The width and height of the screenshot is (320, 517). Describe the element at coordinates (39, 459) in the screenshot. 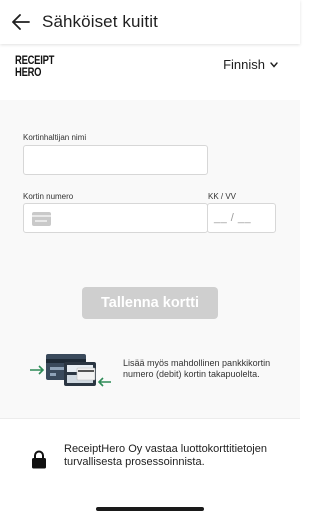

I see `lock-icon` at that location.